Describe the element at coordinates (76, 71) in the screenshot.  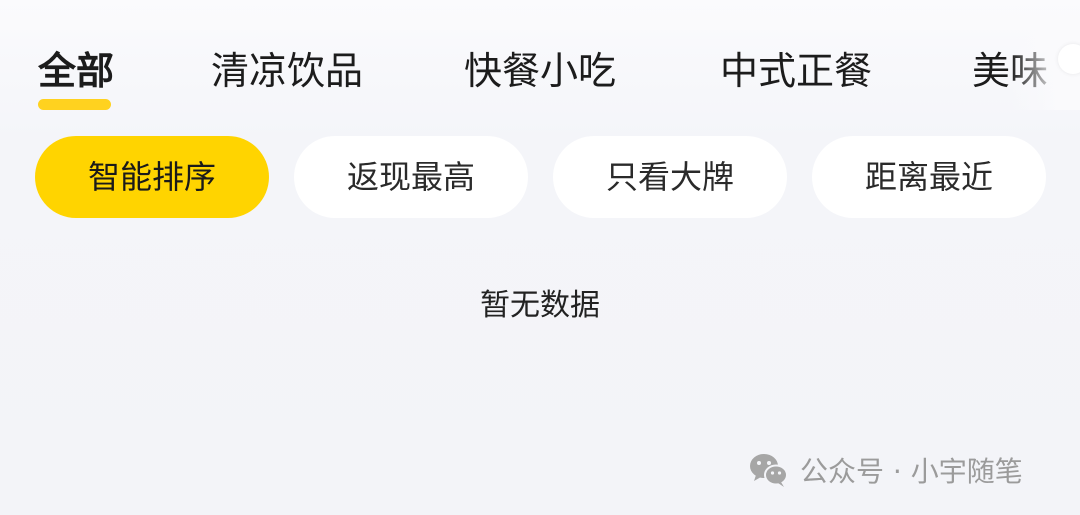
I see `tab-all: 全部` at that location.